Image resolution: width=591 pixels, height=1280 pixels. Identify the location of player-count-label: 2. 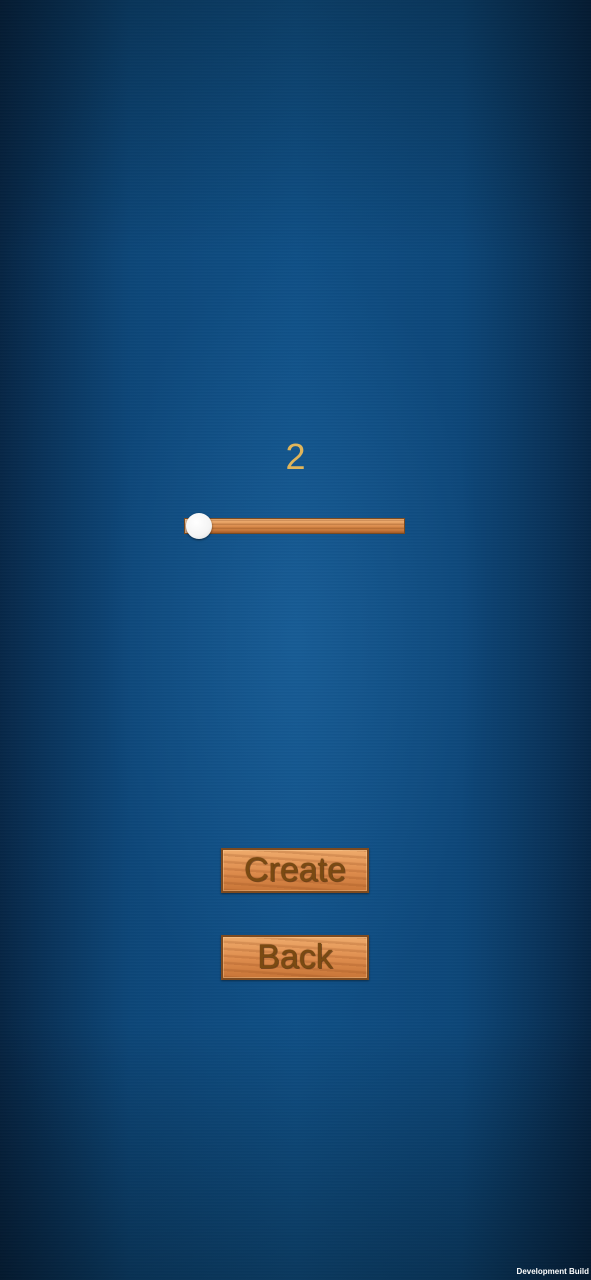
(295, 456).